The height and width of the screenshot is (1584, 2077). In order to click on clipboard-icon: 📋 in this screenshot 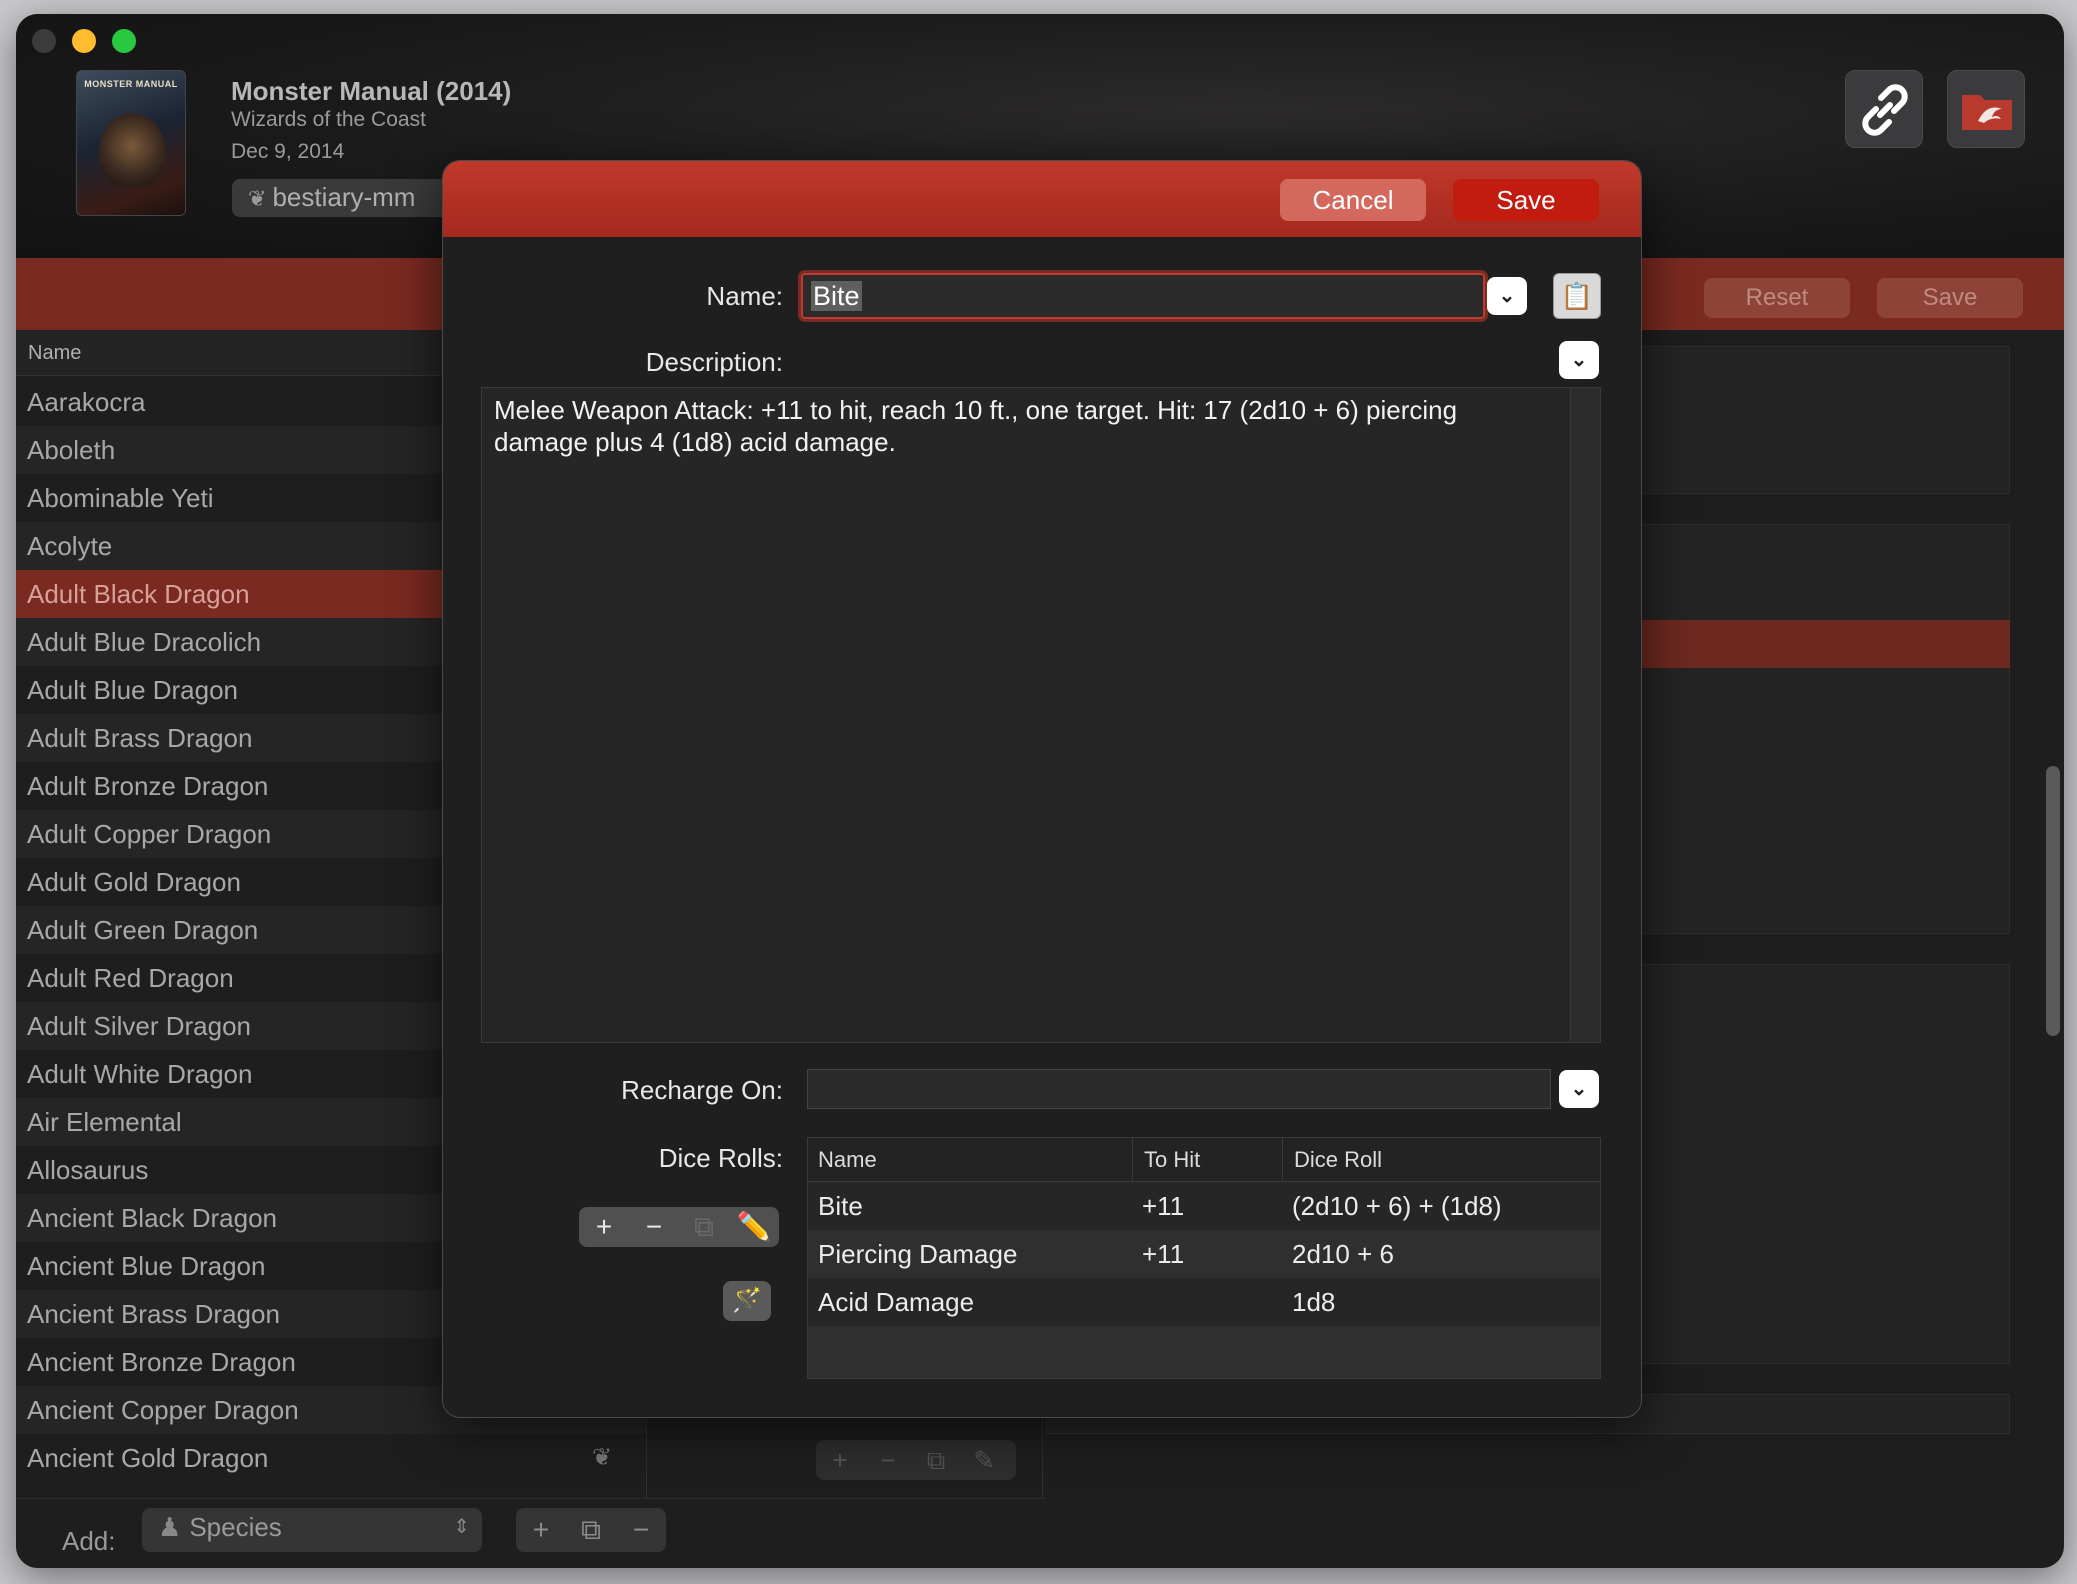, I will do `click(1577, 296)`.